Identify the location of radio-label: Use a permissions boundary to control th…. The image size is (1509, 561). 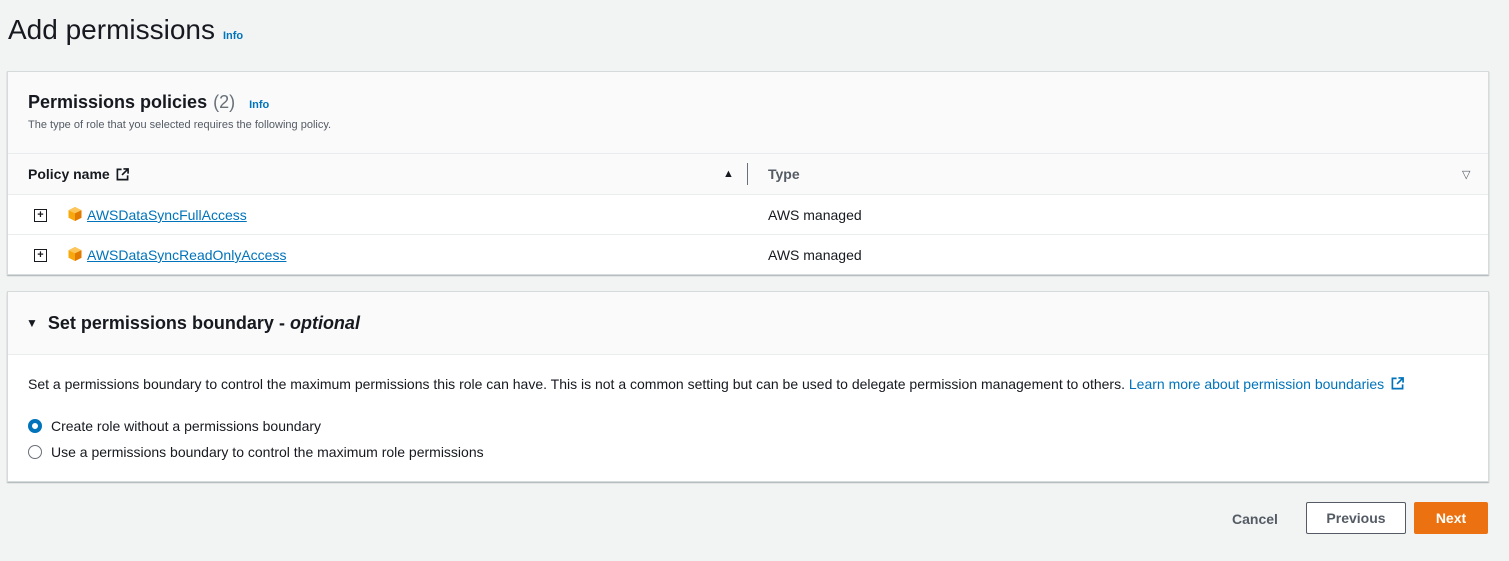
(267, 452).